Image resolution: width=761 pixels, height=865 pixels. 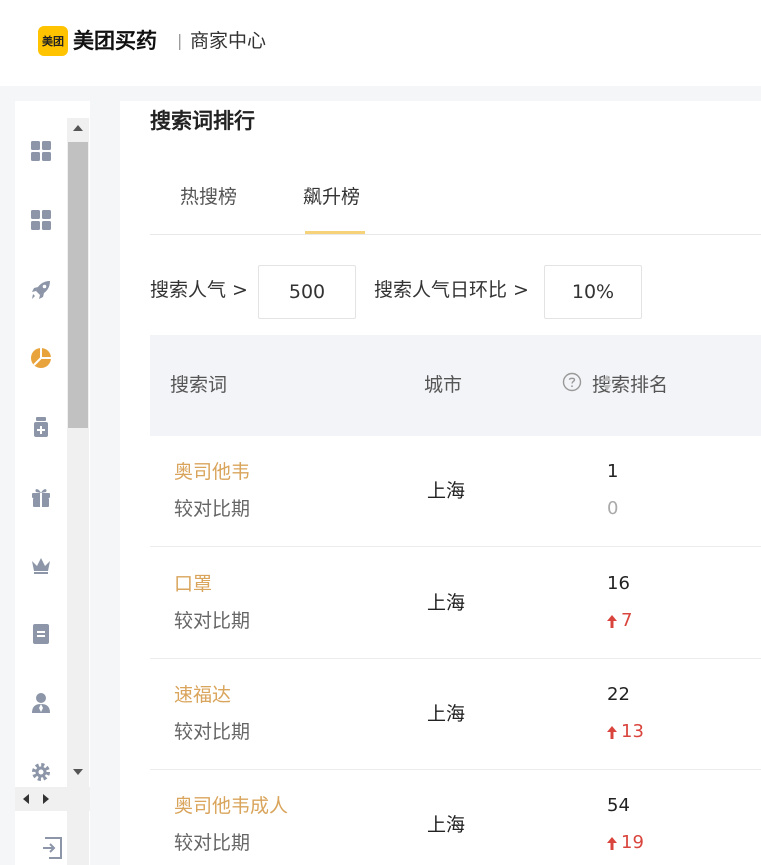 What do you see at coordinates (41, 290) in the screenshot?
I see `rocket-icon` at bounding box center [41, 290].